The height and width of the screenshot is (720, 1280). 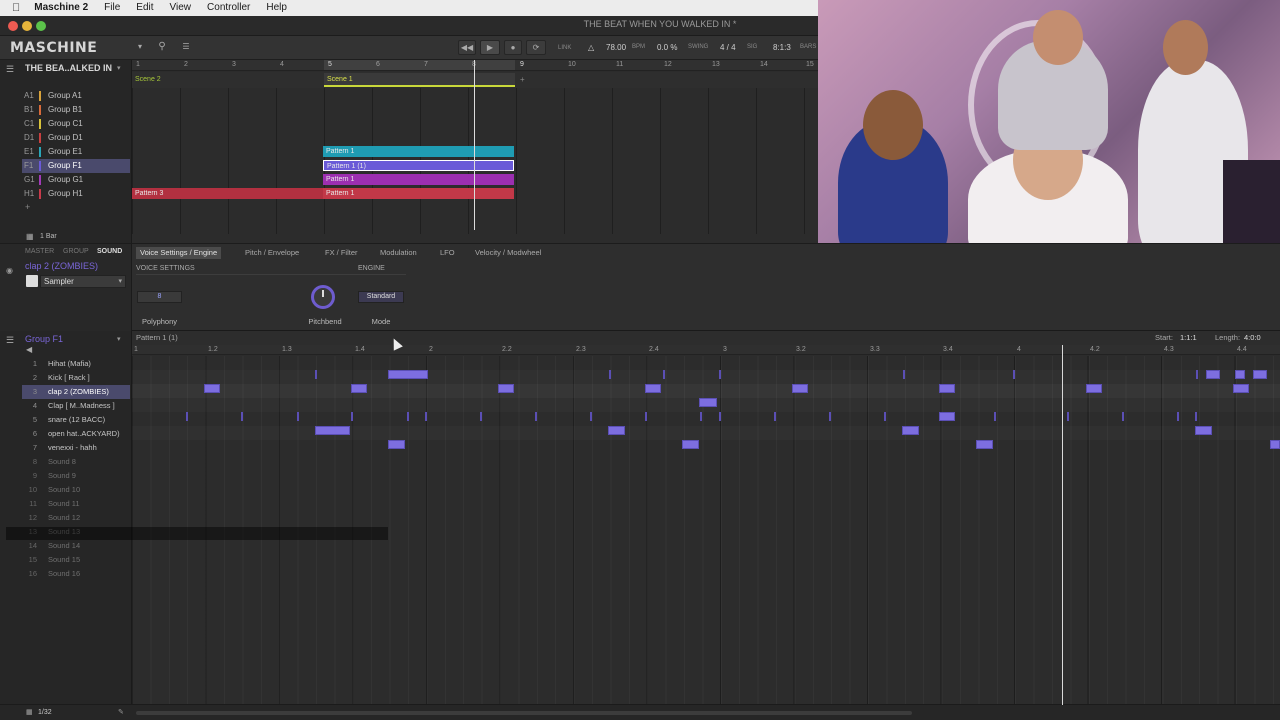 What do you see at coordinates (76, 364) in the screenshot?
I see `sound-row-1: 1 Hihat (Mafia)` at bounding box center [76, 364].